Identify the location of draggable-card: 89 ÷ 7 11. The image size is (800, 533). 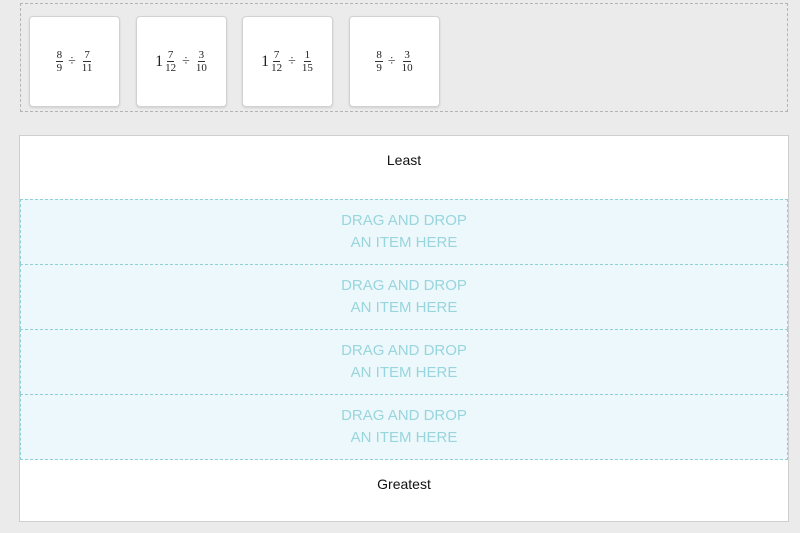
(74, 61).